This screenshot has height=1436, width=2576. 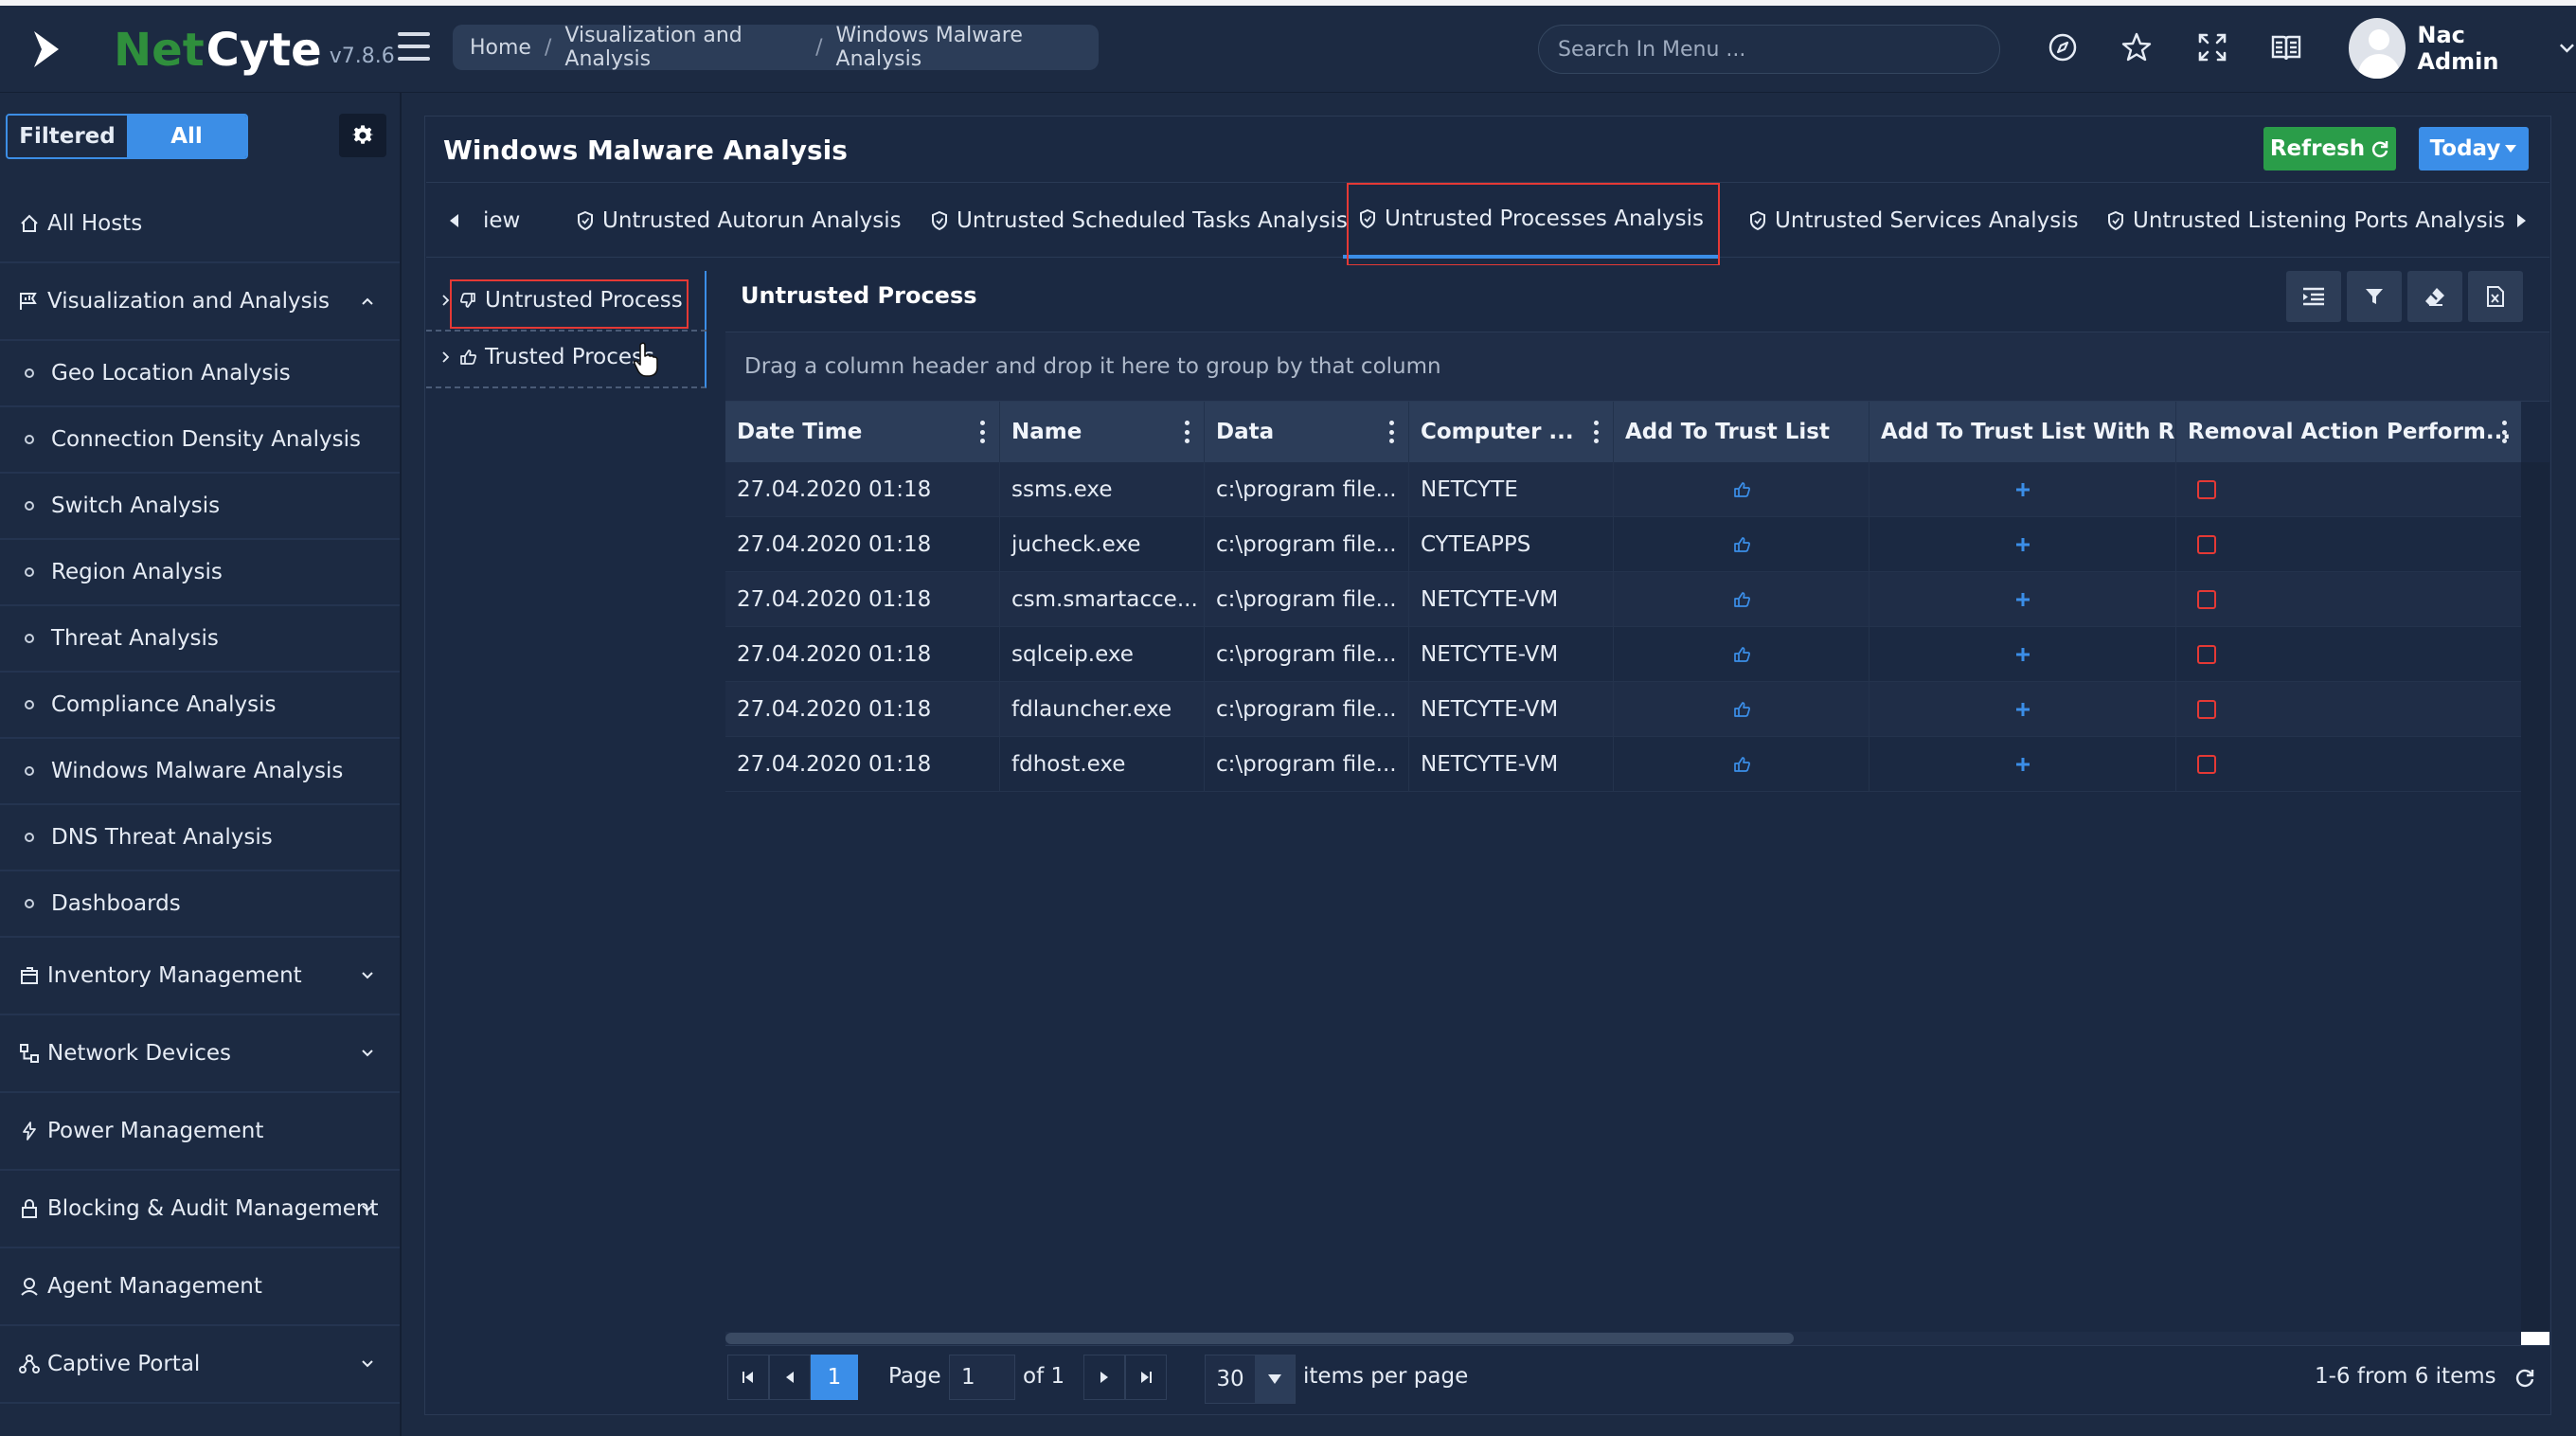 What do you see at coordinates (200, 1054) in the screenshot?
I see `sidebar-item-network-devices: Network Devices` at bounding box center [200, 1054].